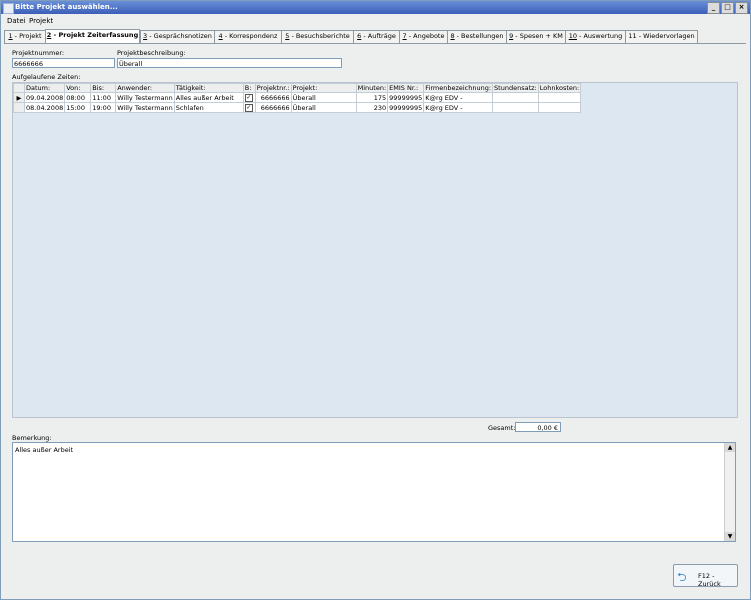  Describe the element at coordinates (502, 428) in the screenshot. I see `gesamt-label: Gesamt:` at that location.